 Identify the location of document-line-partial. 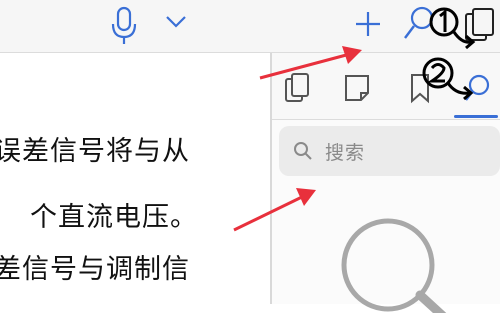
(135, 301).